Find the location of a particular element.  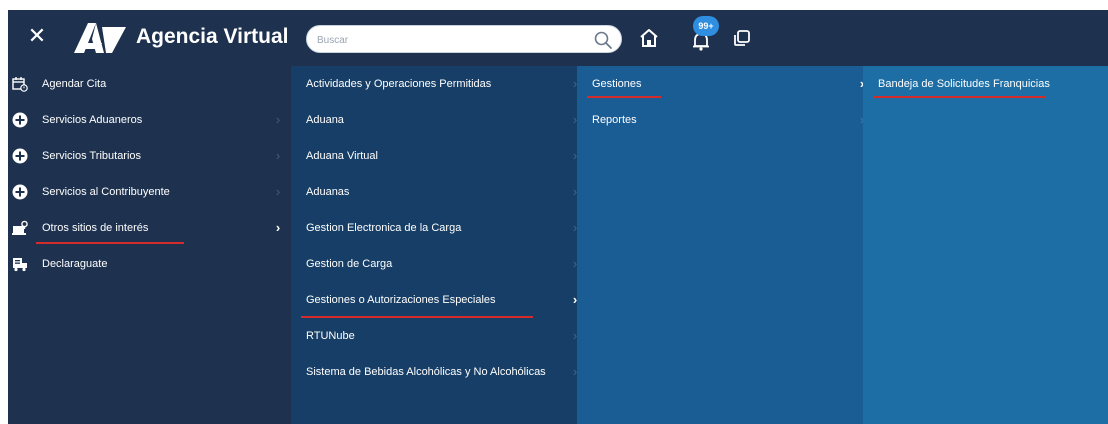

menu-item-label: RTUNube is located at coordinates (330, 336).